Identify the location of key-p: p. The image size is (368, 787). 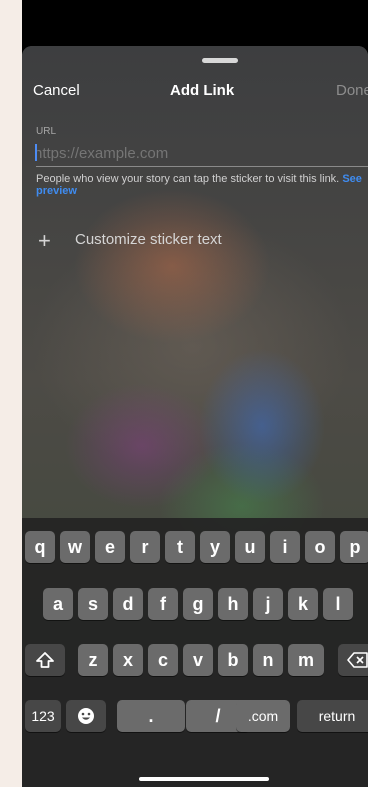
(354, 547).